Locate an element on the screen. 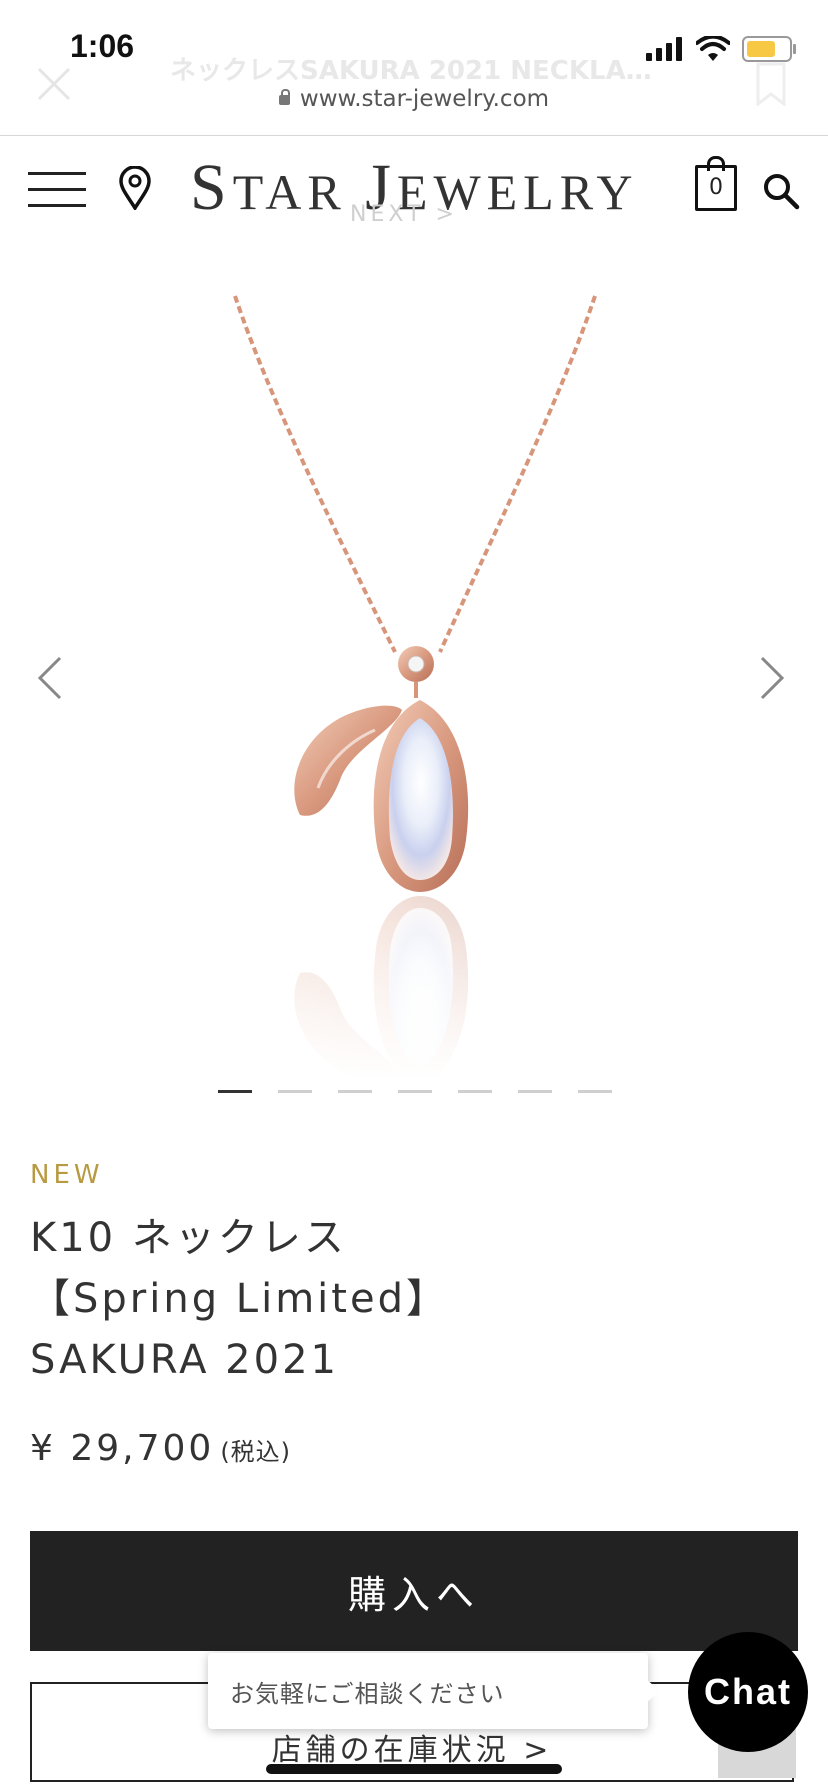 Image resolution: width=828 pixels, height=1792 pixels. carousel-next-icon is located at coordinates (772, 678).